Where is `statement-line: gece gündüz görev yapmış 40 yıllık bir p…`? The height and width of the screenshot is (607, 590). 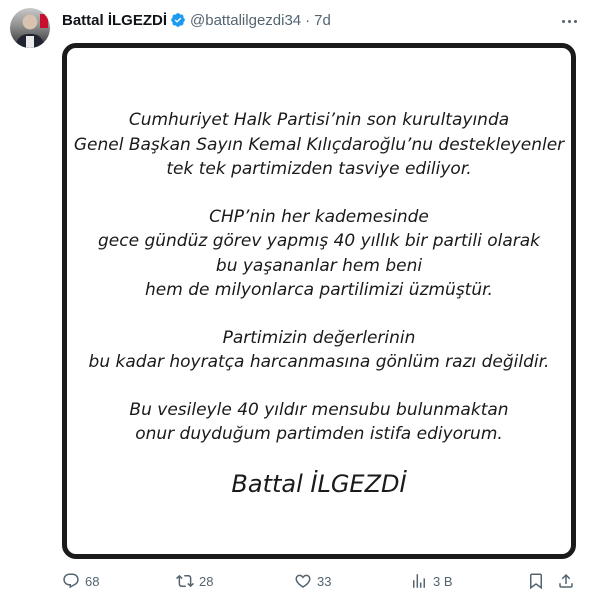
statement-line: gece gündüz görev yapmış 40 yıllık bir p… is located at coordinates (319, 241).